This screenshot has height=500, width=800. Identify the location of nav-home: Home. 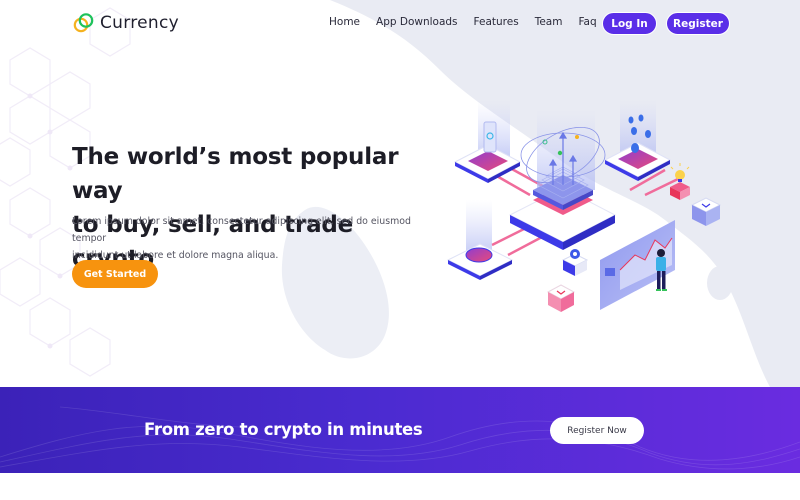
(344, 22).